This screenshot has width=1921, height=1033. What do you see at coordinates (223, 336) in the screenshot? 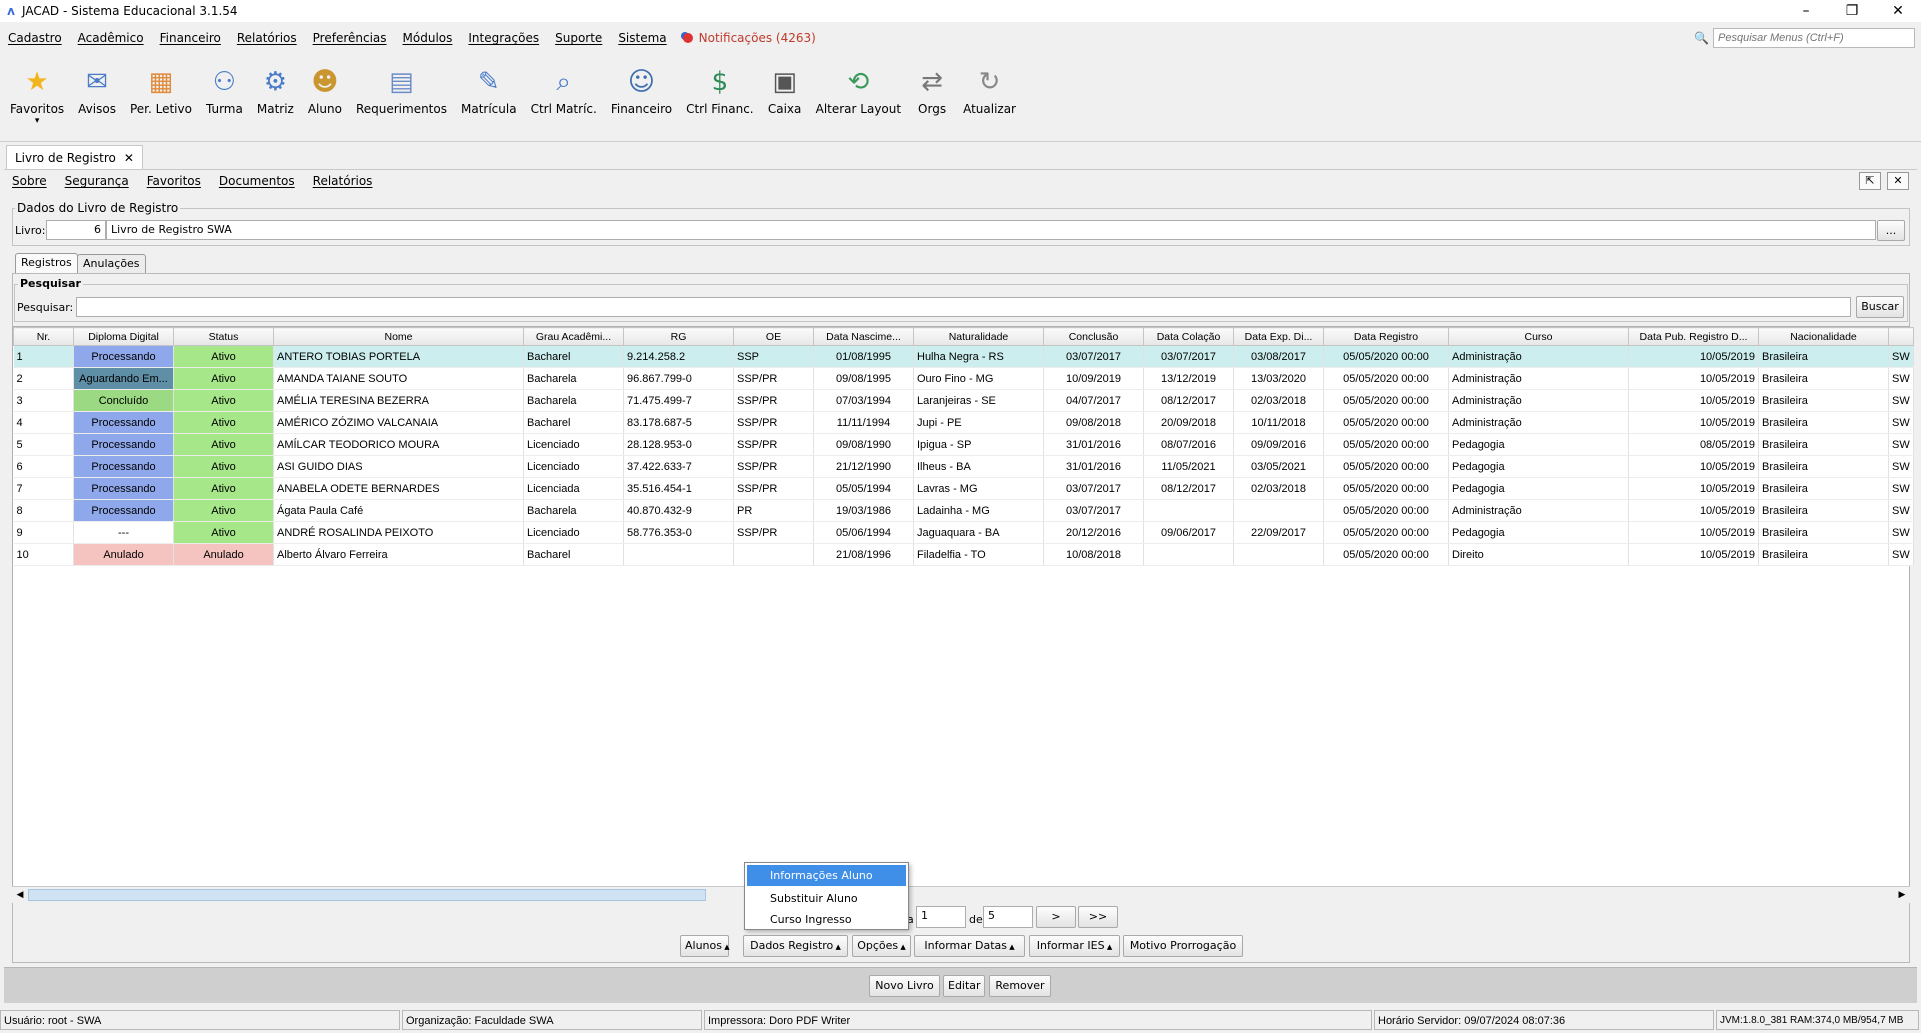
I see `column-header: Status` at bounding box center [223, 336].